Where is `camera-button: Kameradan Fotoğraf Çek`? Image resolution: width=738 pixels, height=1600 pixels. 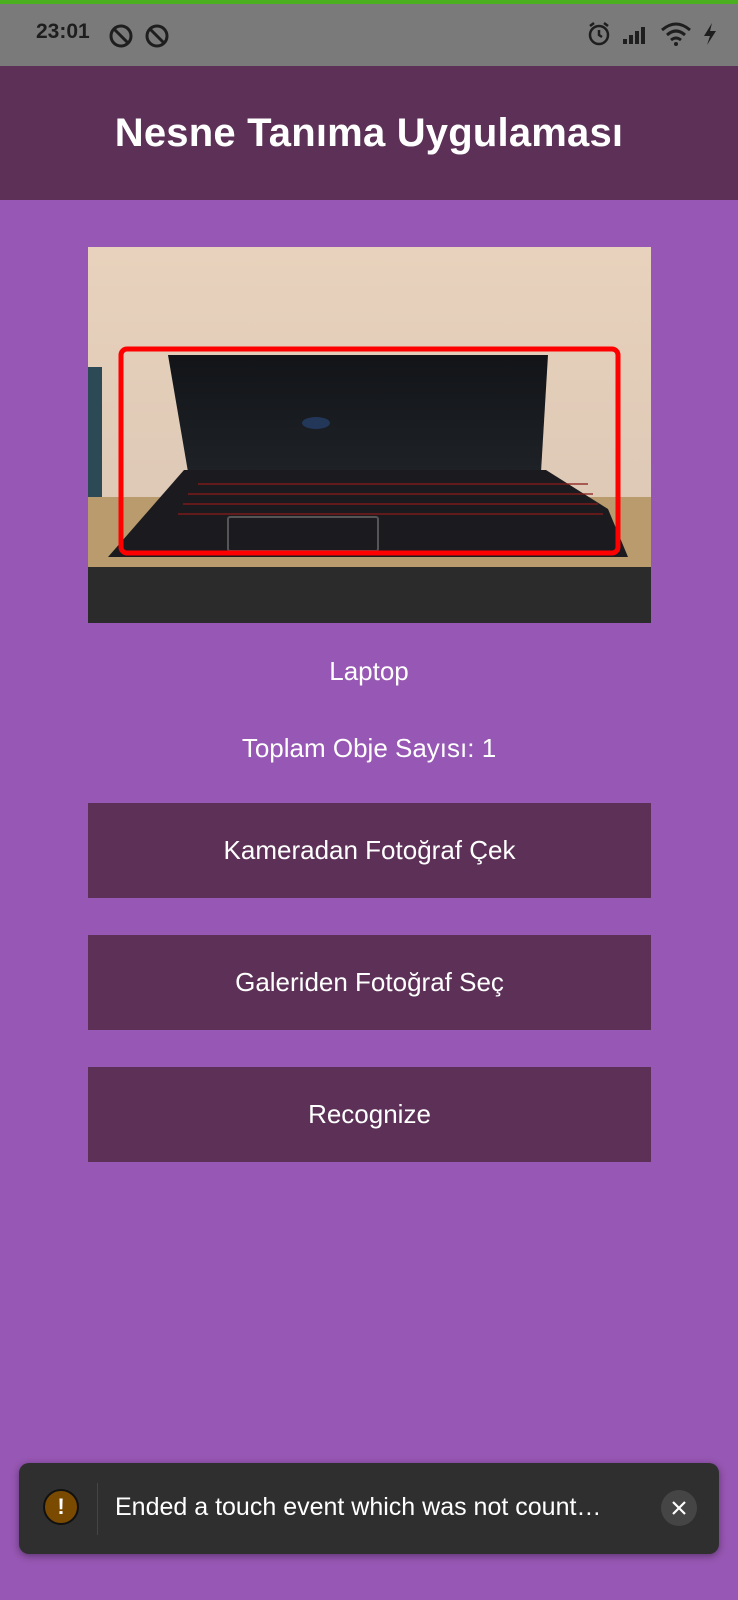 camera-button: Kameradan Fotoğraf Çek is located at coordinates (369, 850).